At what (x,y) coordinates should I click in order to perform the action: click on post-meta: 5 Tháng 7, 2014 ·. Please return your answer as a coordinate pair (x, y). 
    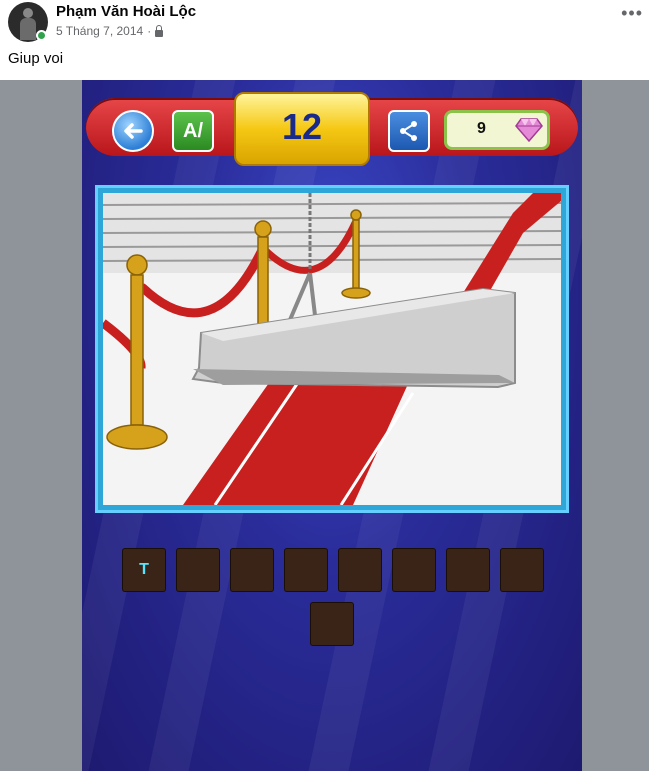
    Looking at the image, I should click on (110, 31).